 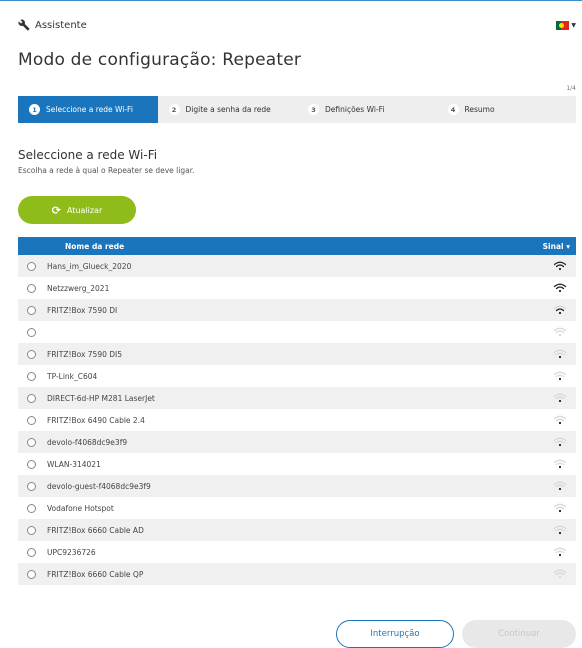 What do you see at coordinates (507, 109) in the screenshot?
I see `step-summary: 4 Resumo` at bounding box center [507, 109].